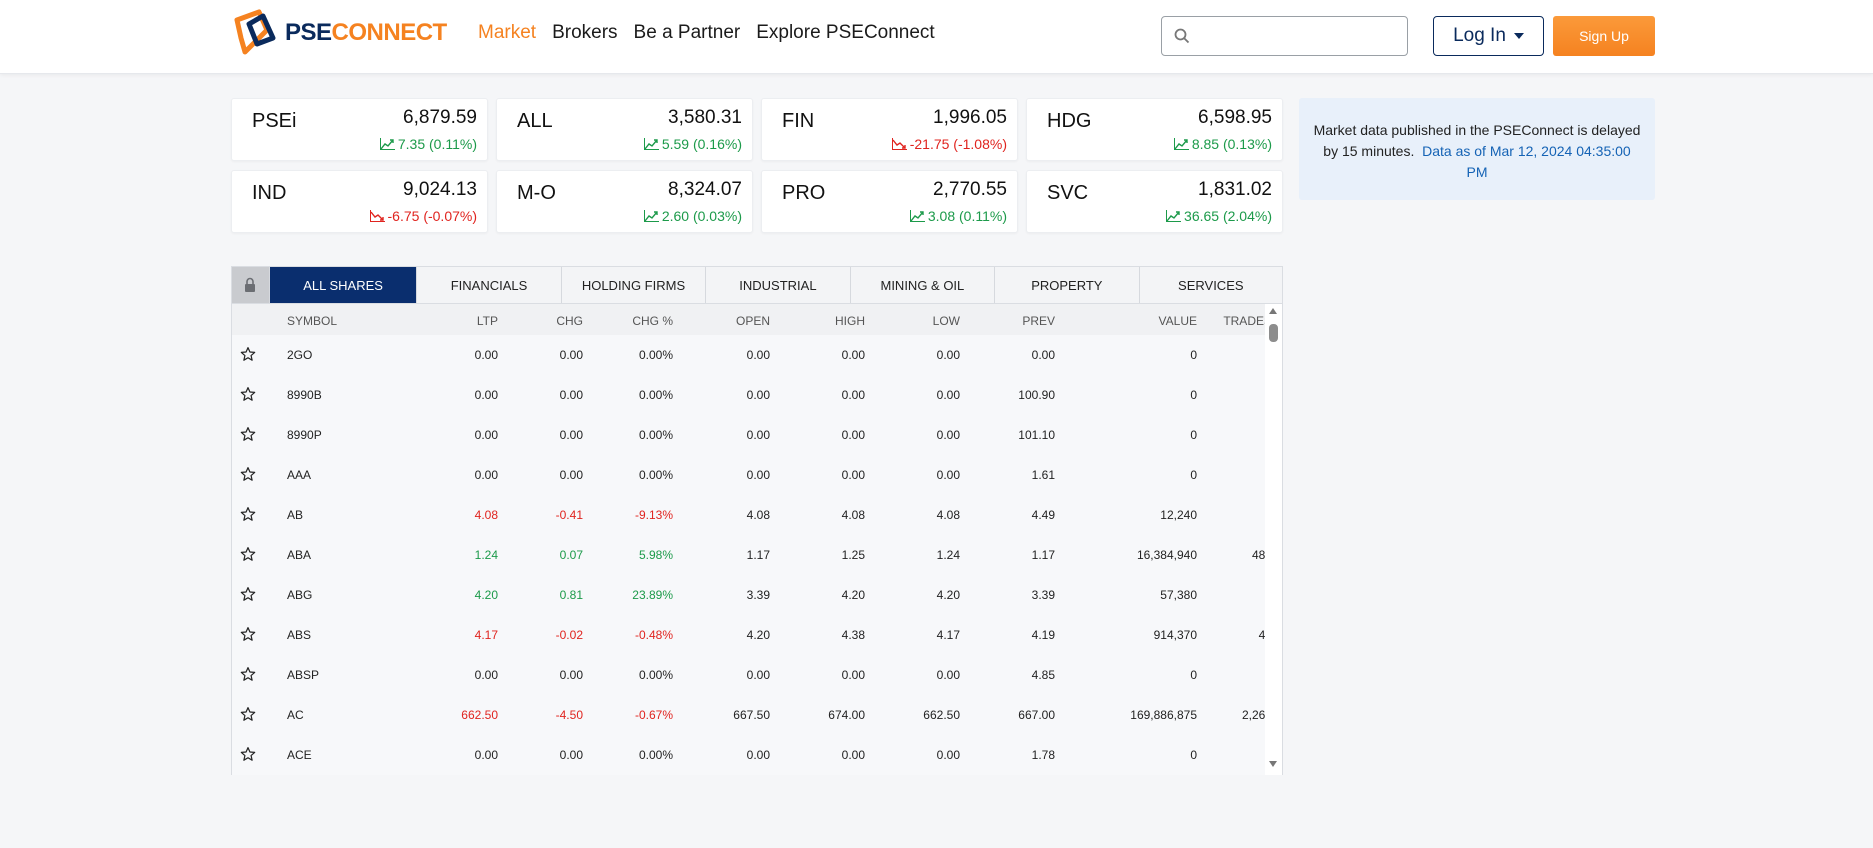  Describe the element at coordinates (655, 475) in the screenshot. I see `cell-pct: 0.00%` at that location.